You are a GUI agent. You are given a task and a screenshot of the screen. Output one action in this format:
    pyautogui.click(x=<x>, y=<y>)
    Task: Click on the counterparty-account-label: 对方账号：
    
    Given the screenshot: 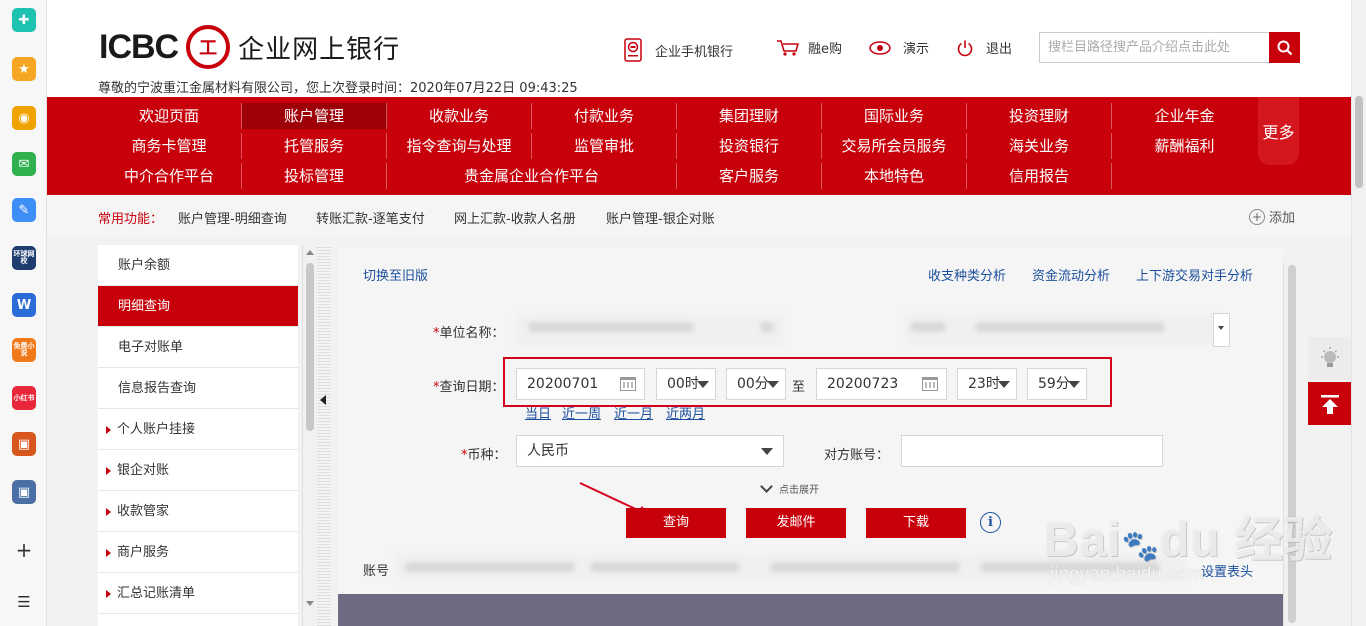 What is the action you would take?
    pyautogui.click(x=857, y=455)
    